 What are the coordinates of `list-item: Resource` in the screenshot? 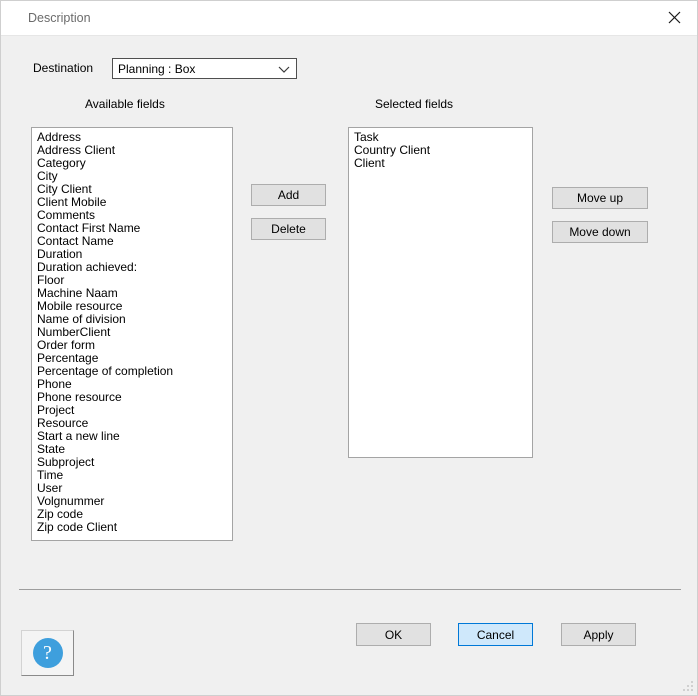 It's located at (132, 423).